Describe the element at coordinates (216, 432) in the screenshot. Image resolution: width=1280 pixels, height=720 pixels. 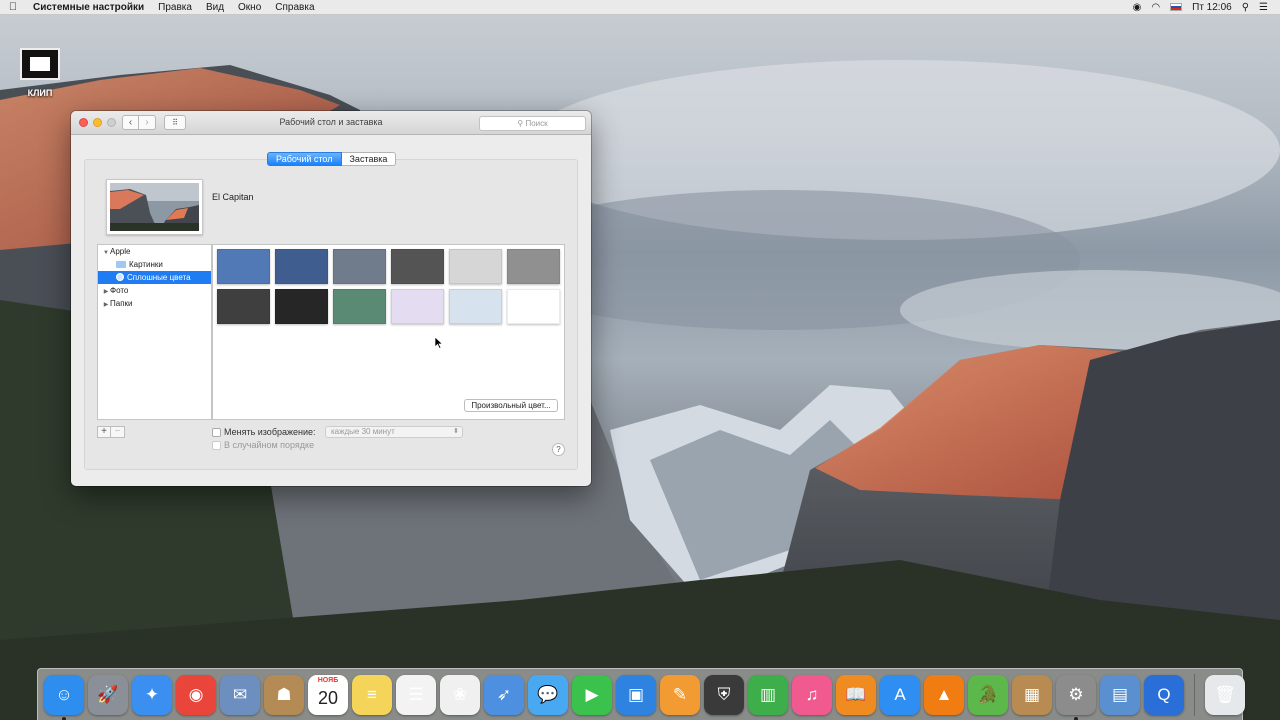
I see `change-picture-checkbox` at that location.